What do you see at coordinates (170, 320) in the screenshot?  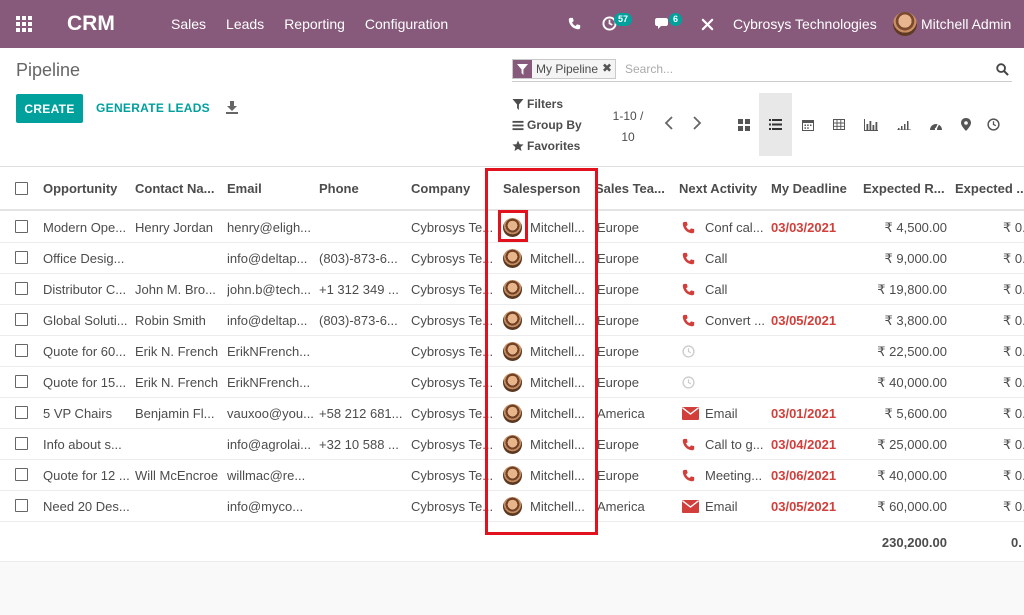 I see `contact-cell: Robin Smith` at bounding box center [170, 320].